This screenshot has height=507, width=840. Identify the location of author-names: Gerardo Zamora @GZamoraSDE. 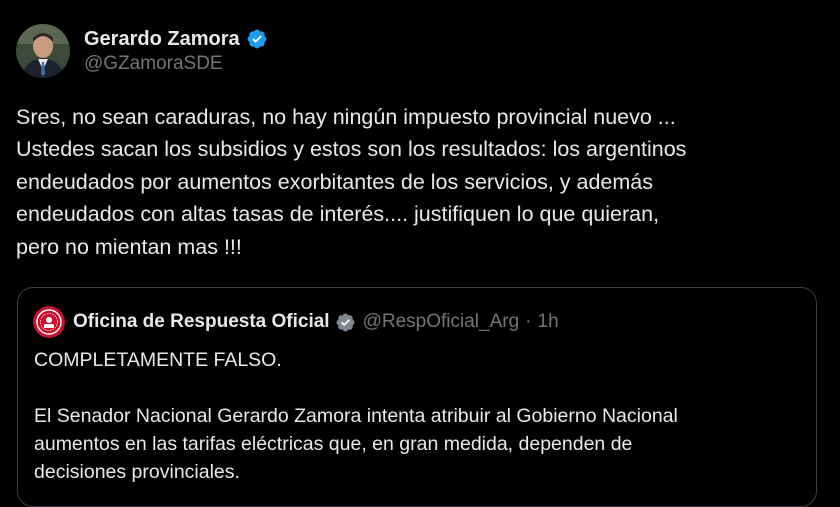
(176, 50).